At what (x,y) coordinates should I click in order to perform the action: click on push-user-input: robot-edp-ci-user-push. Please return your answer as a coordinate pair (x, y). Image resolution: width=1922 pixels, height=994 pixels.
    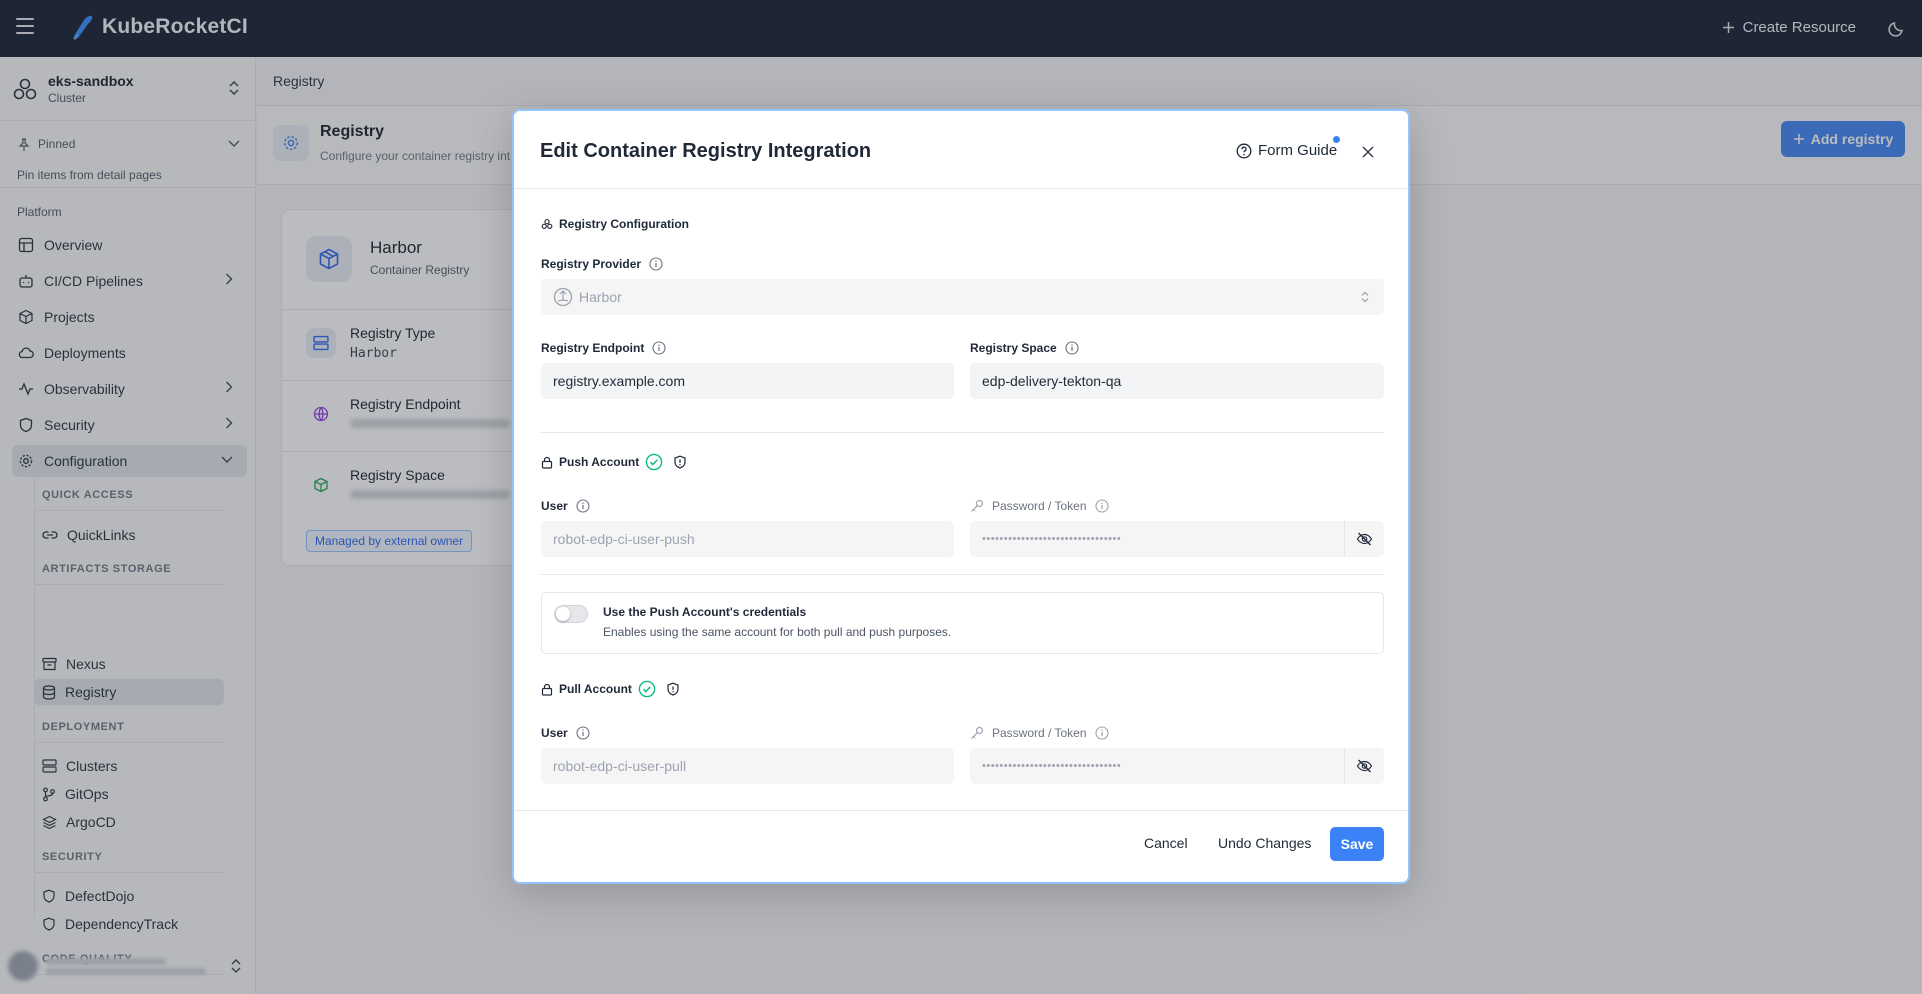
    Looking at the image, I should click on (747, 539).